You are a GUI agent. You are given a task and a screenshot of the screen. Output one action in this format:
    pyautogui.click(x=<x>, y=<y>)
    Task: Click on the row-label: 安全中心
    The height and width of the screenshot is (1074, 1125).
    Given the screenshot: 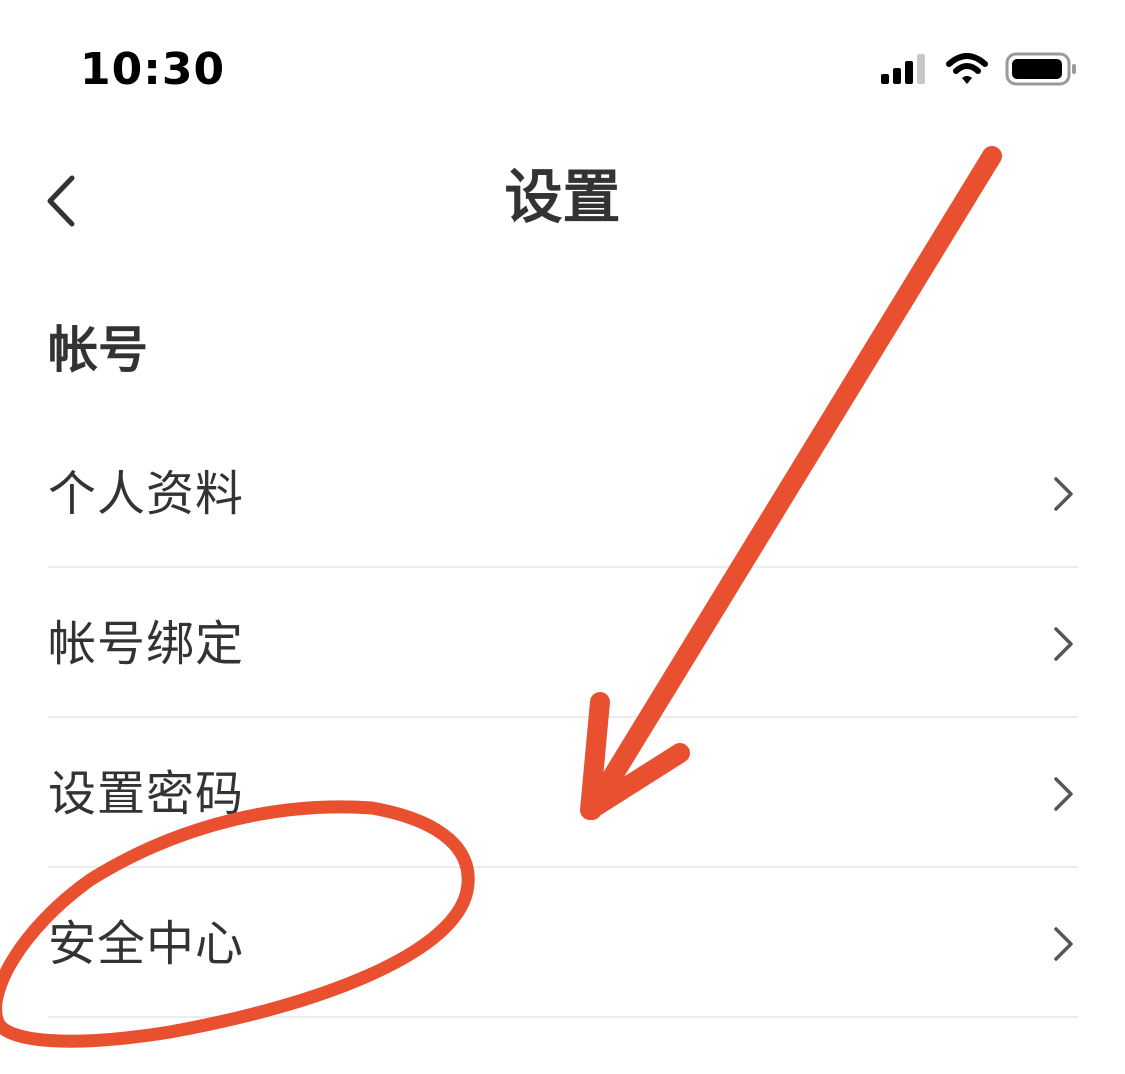 What is the action you would take?
    pyautogui.click(x=146, y=944)
    